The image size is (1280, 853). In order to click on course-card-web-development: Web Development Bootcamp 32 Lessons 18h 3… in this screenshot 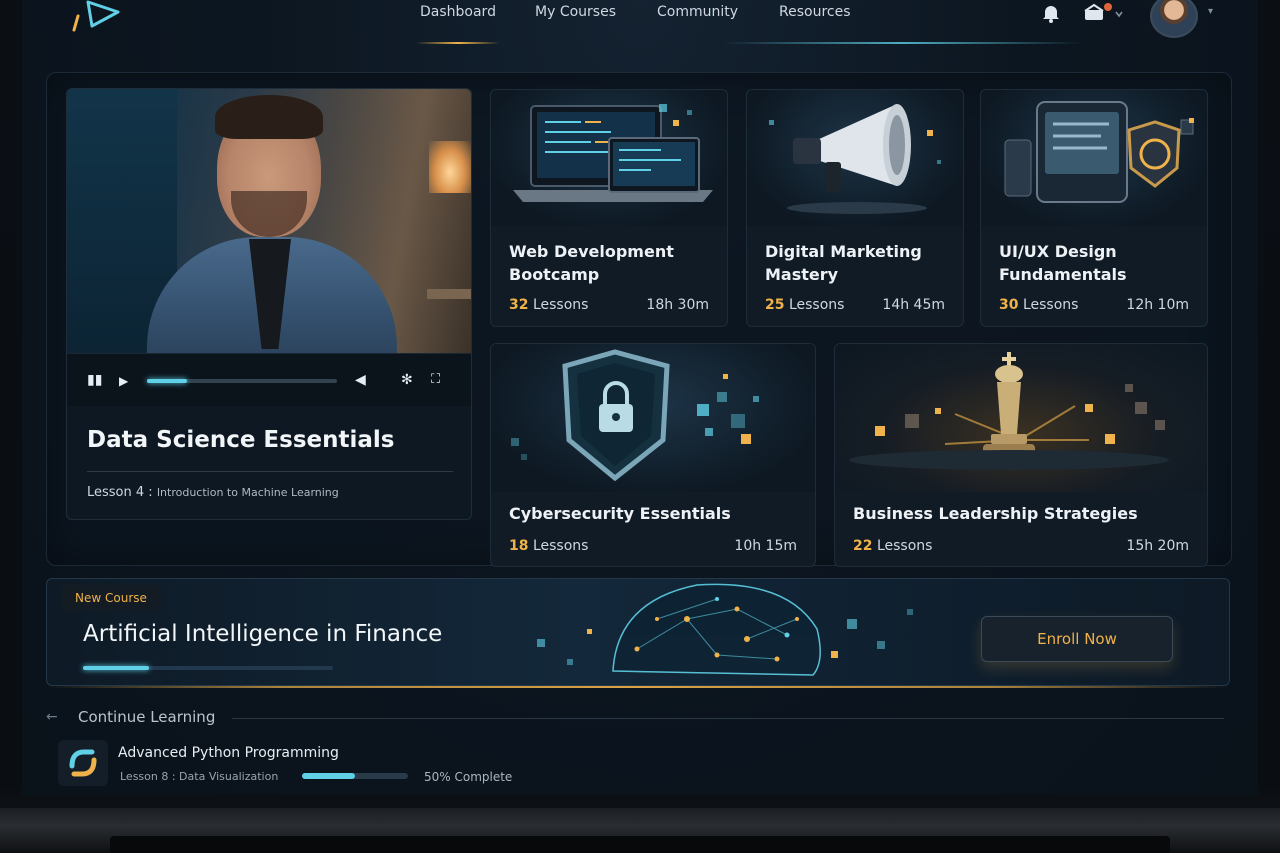, I will do `click(609, 208)`.